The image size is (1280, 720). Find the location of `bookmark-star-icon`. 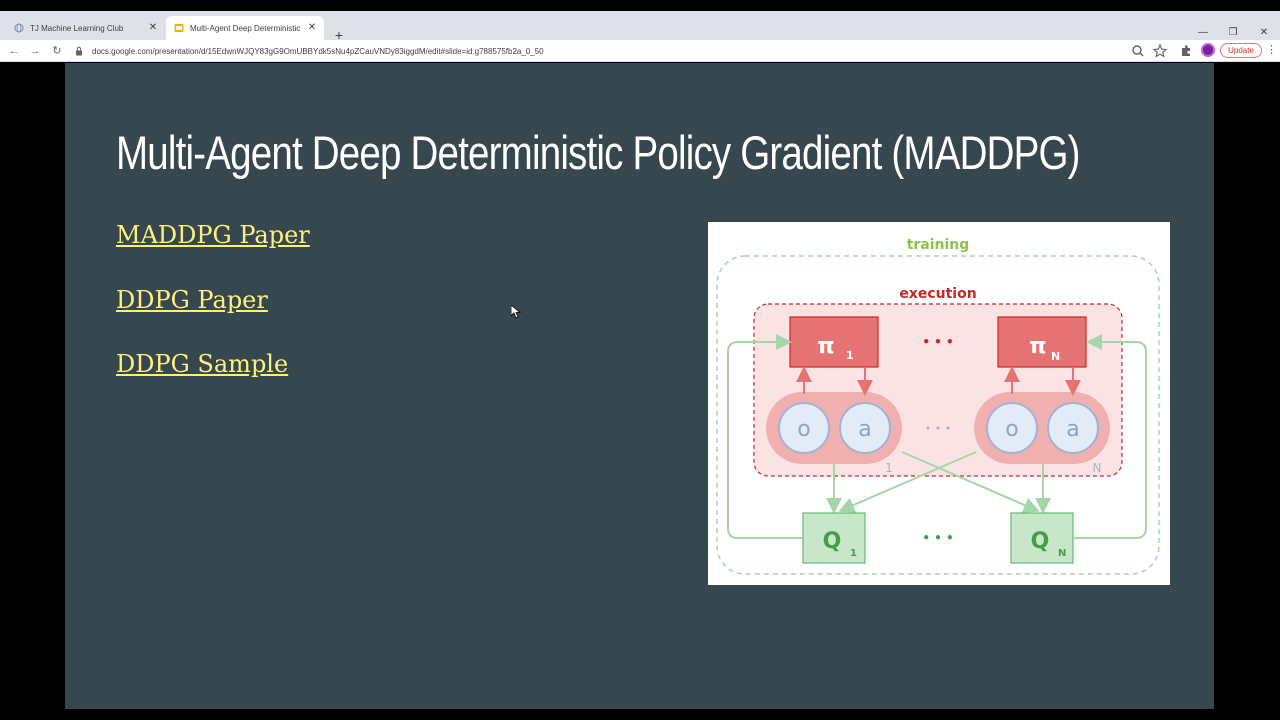

bookmark-star-icon is located at coordinates (1160, 51).